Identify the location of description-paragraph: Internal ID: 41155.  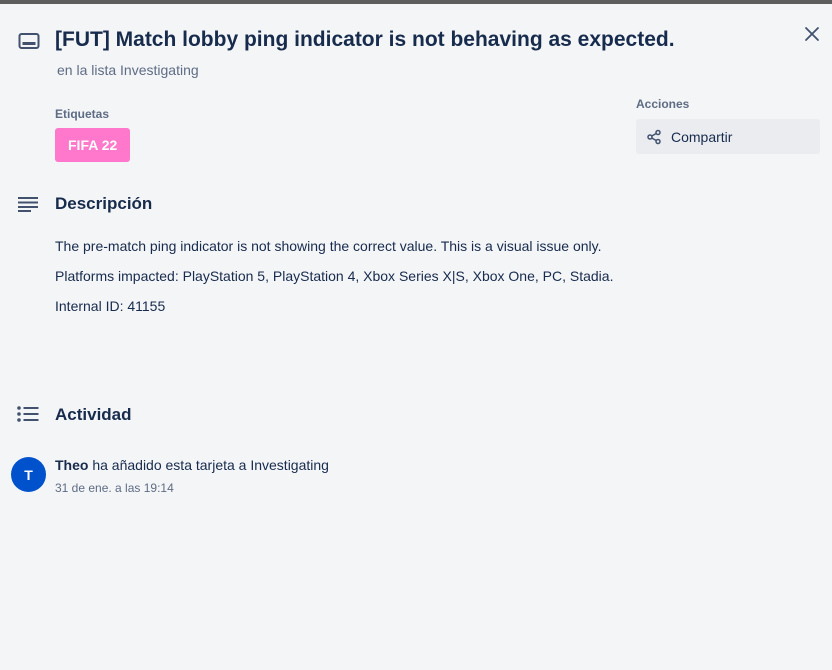
(110, 306).